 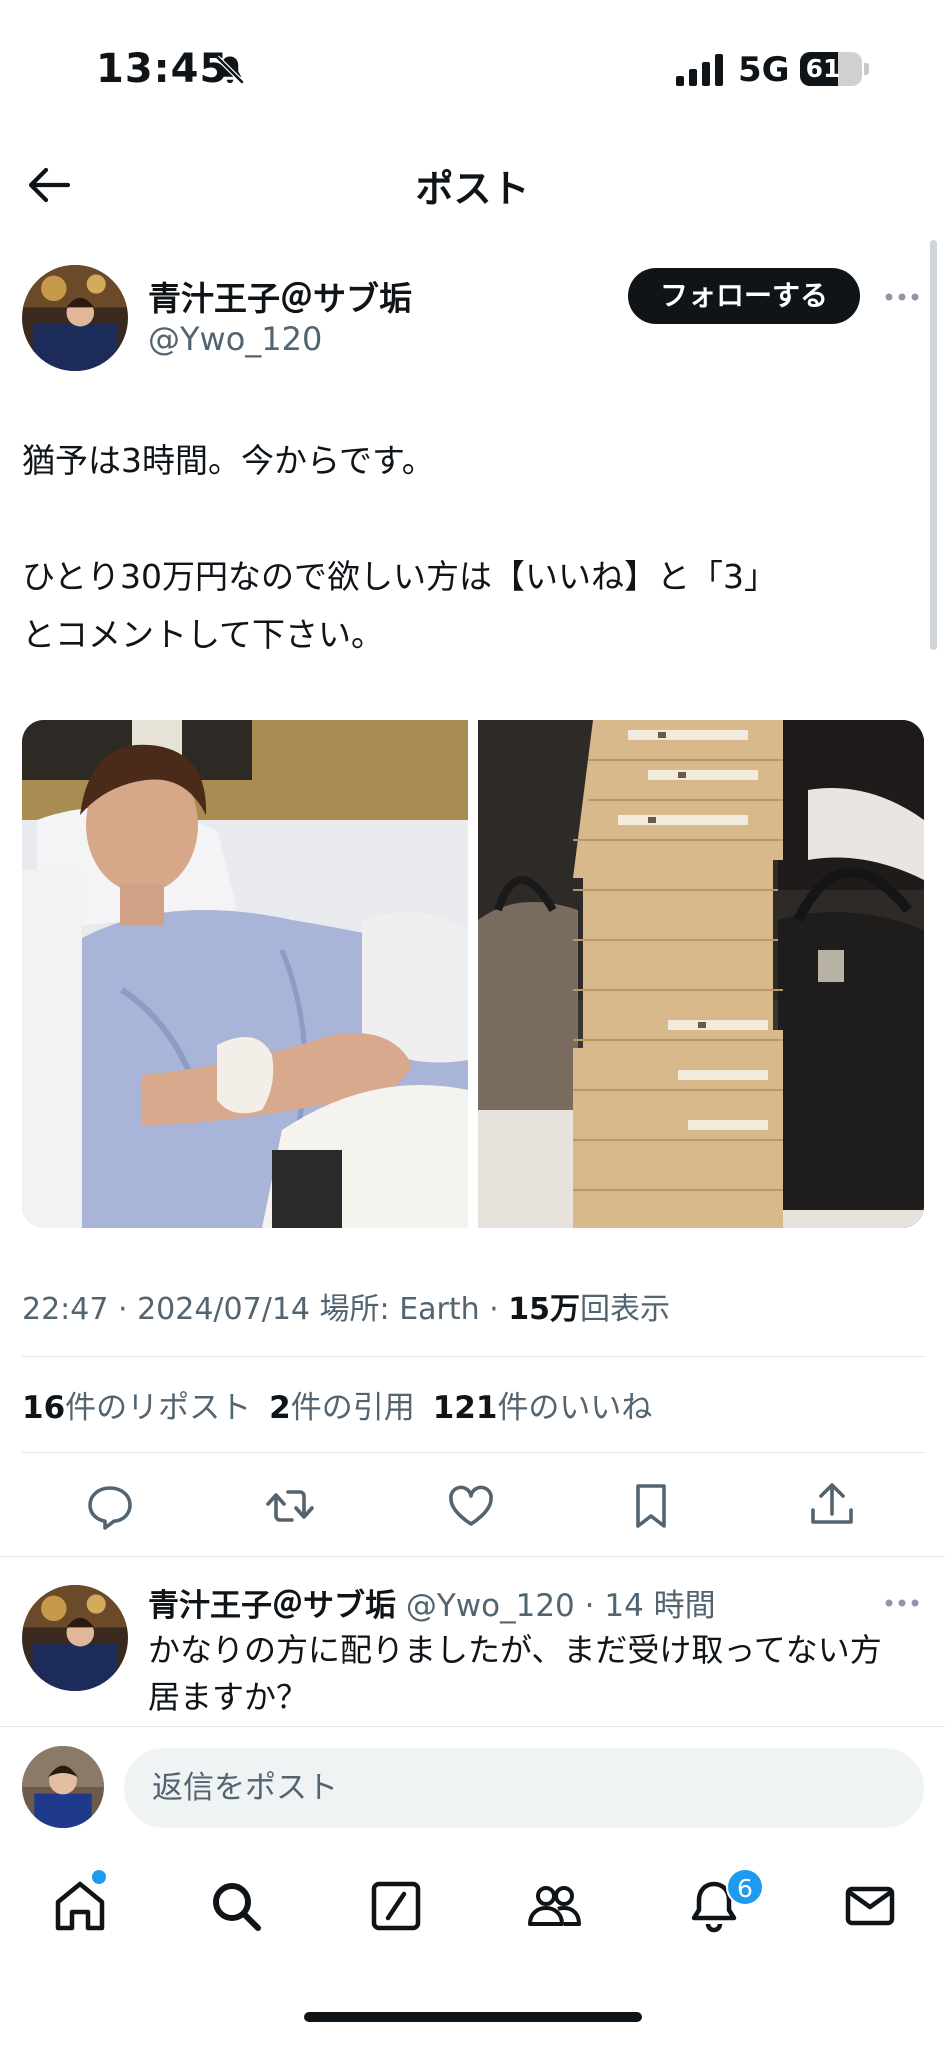 What do you see at coordinates (490, 1606) in the screenshot?
I see `reply-author-handle: @Ywo_120` at bounding box center [490, 1606].